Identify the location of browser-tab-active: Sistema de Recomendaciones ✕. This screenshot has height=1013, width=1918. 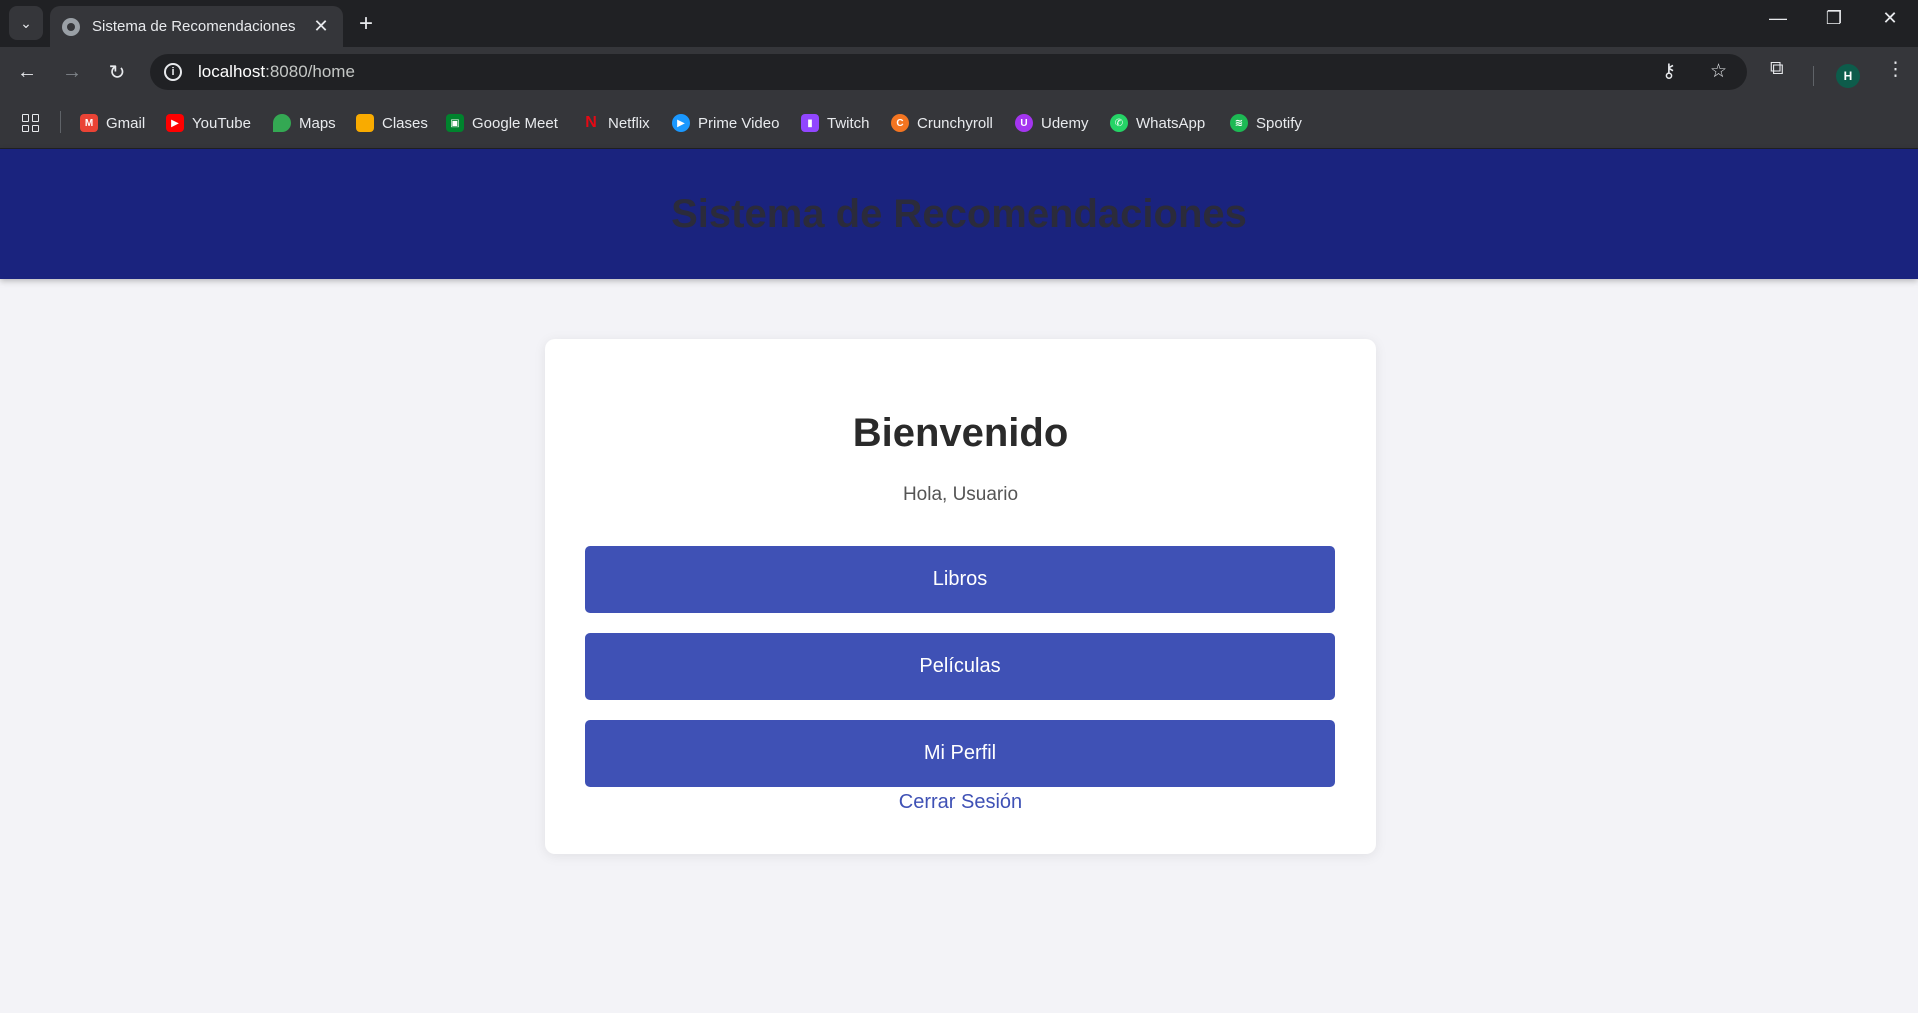
(196, 26).